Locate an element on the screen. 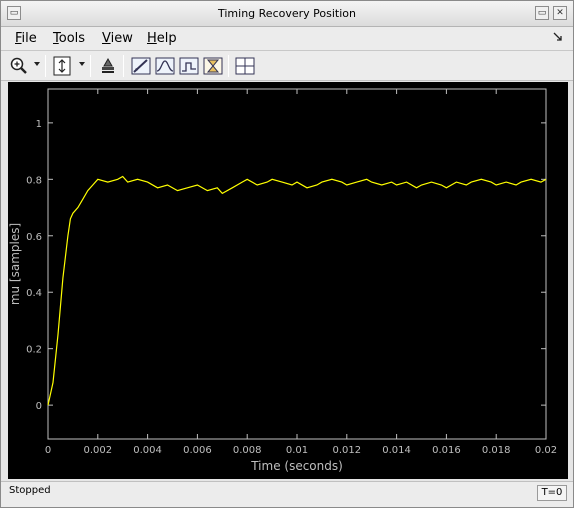 This screenshot has width=574, height=508. y-tick-label: 0.2 is located at coordinates (34, 350).